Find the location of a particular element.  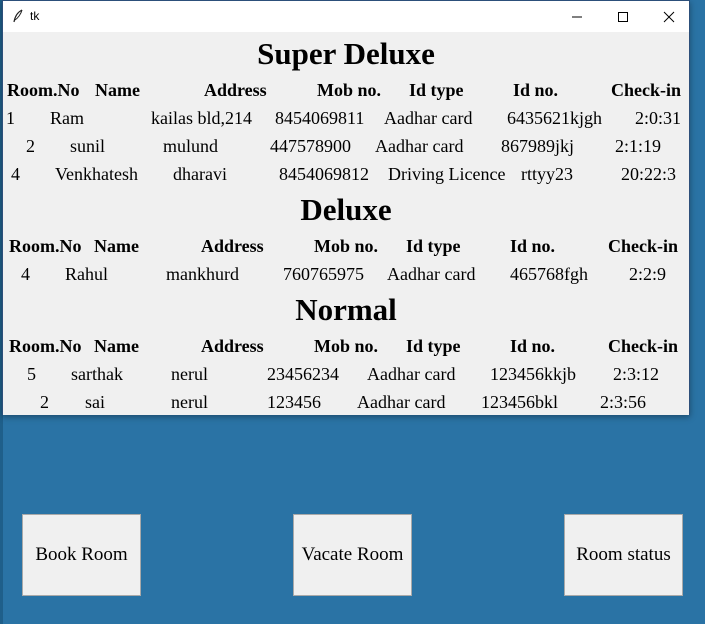

section-title-deluxe: Deluxe is located at coordinates (346, 209).